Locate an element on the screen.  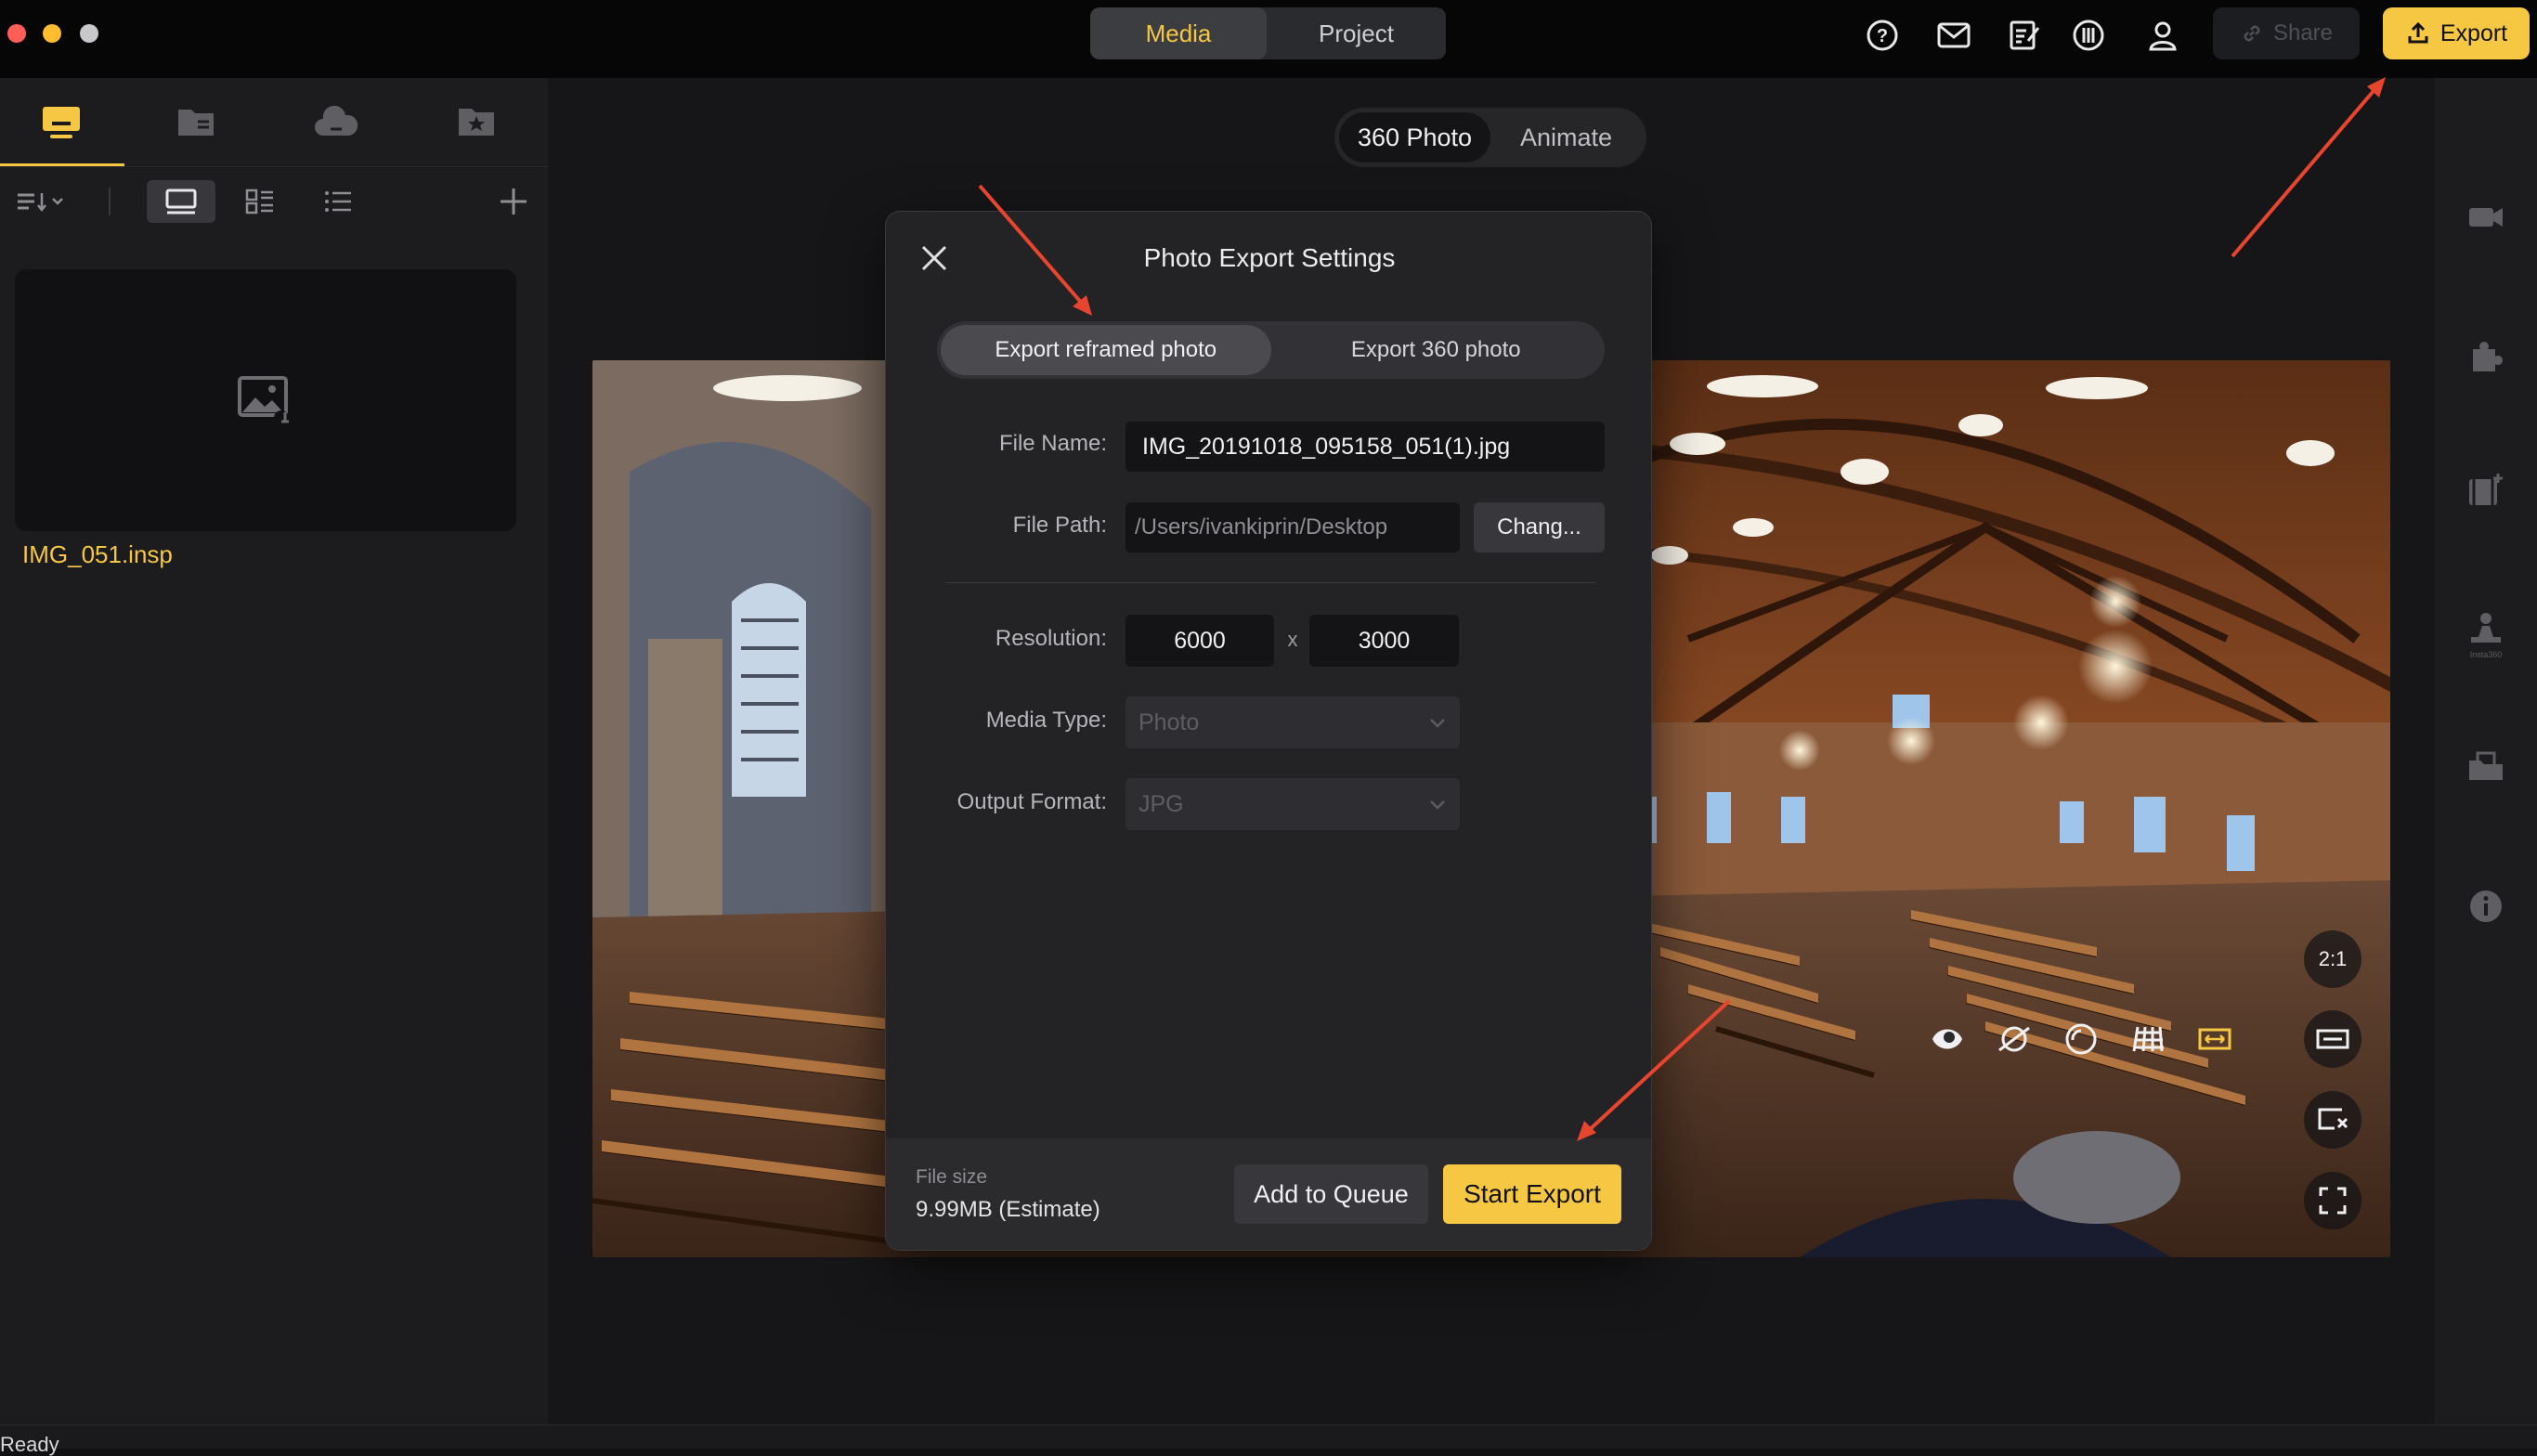
remove-selection-button is located at coordinates (2332, 1120).